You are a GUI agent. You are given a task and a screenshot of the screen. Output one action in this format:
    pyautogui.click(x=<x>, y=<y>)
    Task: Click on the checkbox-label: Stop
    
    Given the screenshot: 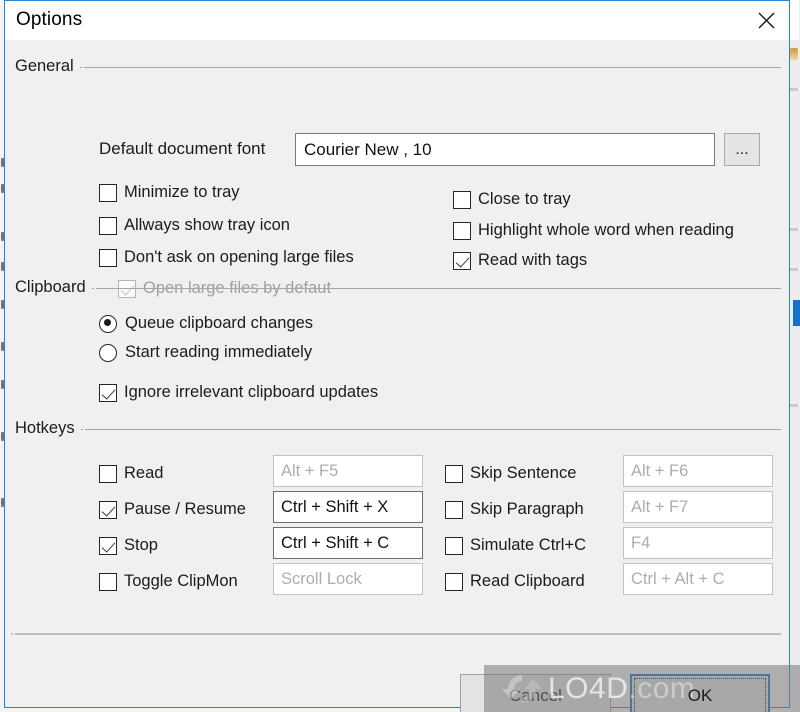 What is the action you would take?
    pyautogui.click(x=141, y=545)
    